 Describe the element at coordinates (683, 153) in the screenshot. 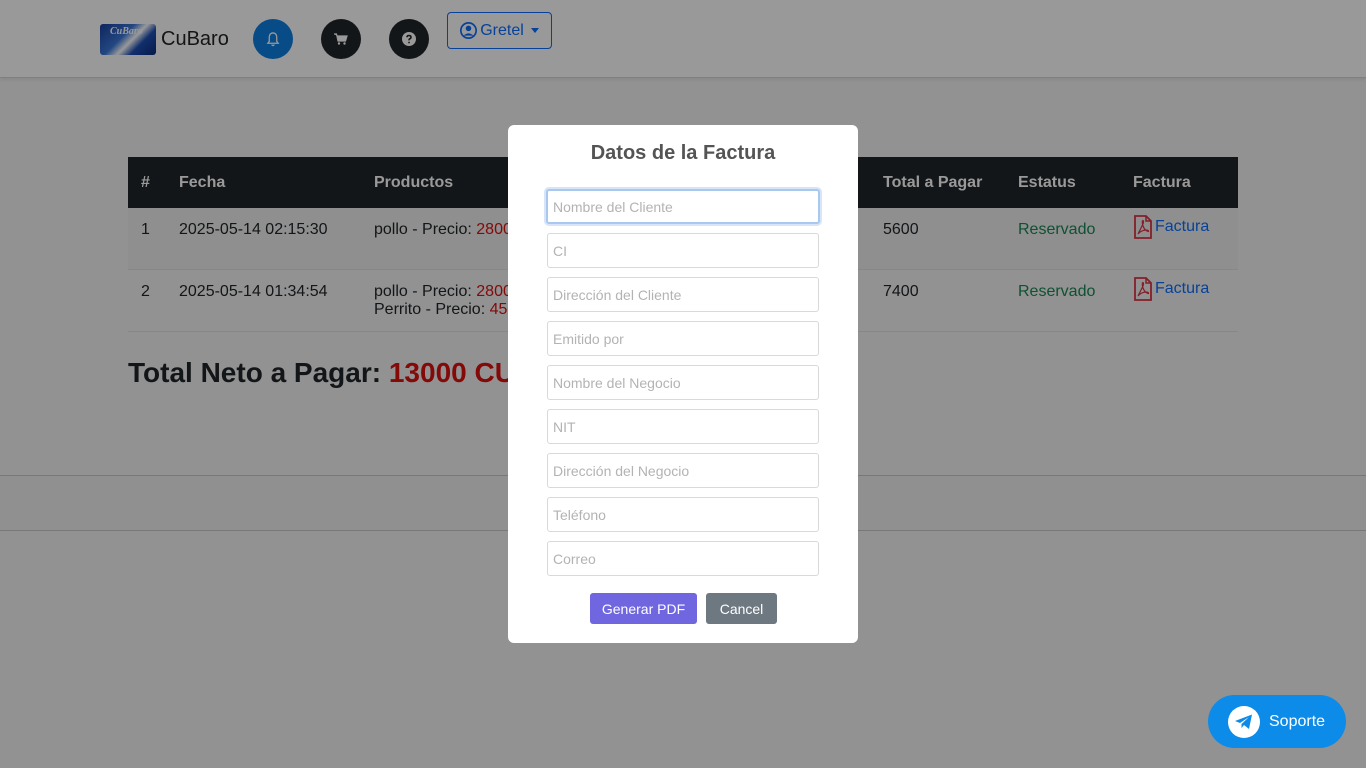

I see `modal-title: Datos de la Factura` at that location.